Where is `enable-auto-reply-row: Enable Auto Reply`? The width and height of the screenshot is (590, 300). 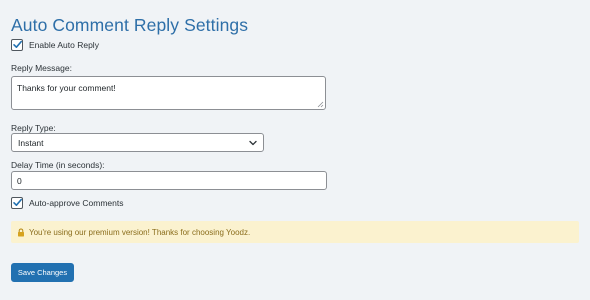
enable-auto-reply-row: Enable Auto Reply is located at coordinates (55, 45).